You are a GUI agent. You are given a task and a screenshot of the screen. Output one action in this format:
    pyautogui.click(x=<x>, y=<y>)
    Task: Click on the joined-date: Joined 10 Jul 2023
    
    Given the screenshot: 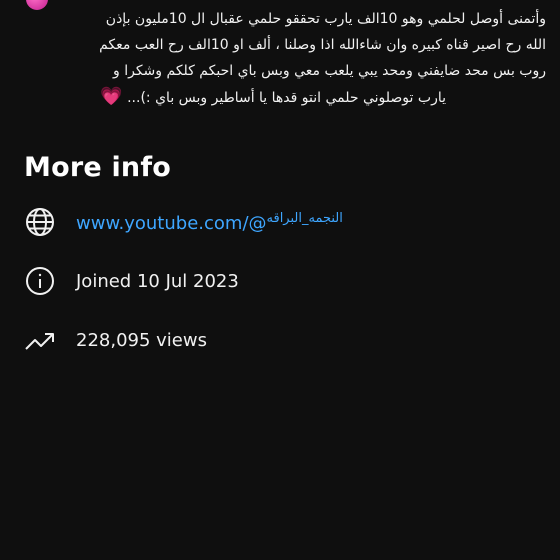 What is the action you would take?
    pyautogui.click(x=157, y=281)
    